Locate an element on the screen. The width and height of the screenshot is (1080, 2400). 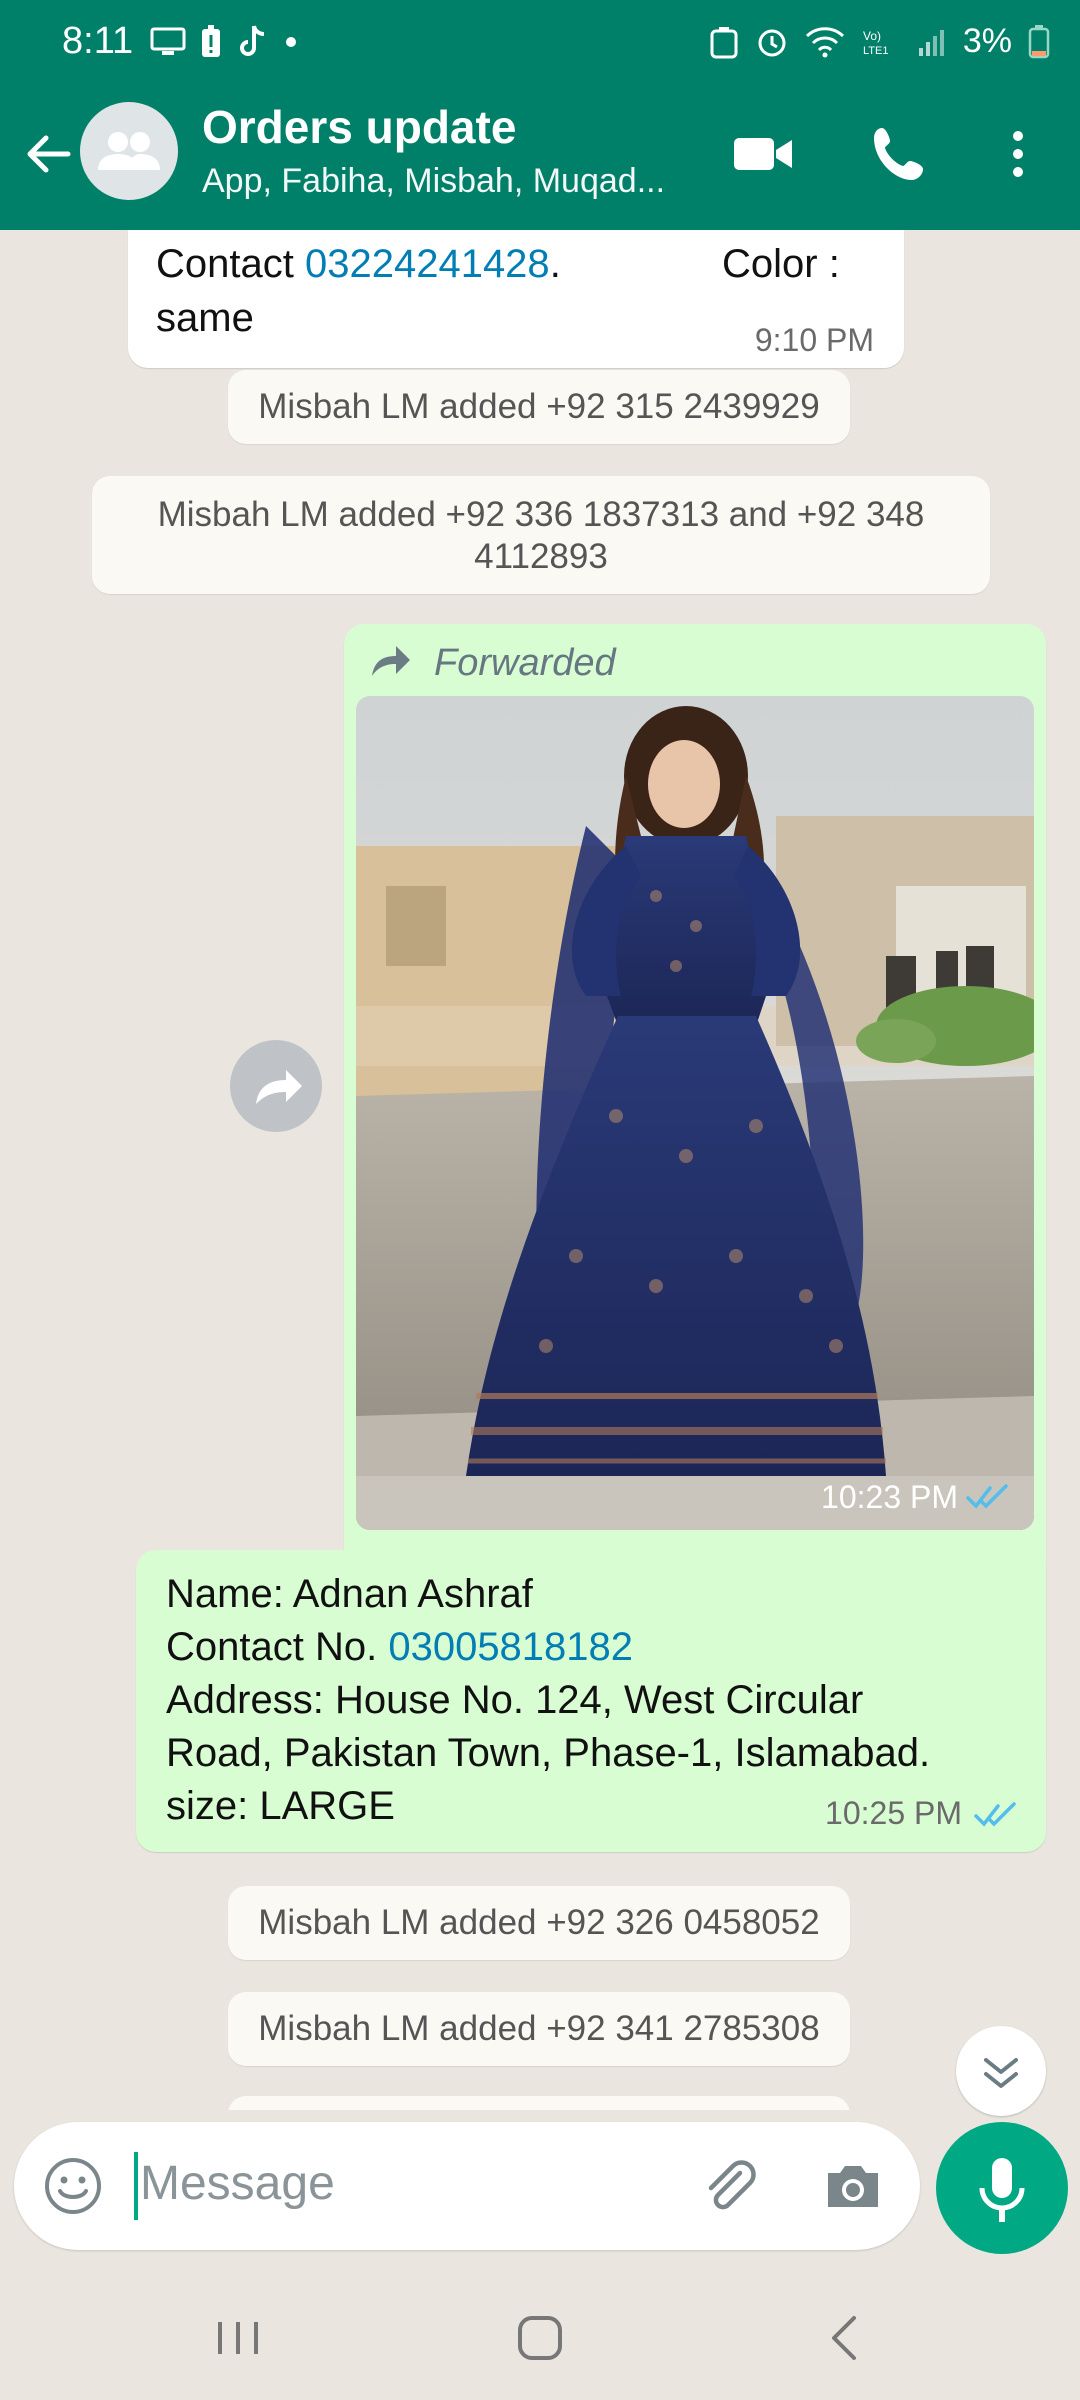
double-chevron-down-icon is located at coordinates (1001, 2073).